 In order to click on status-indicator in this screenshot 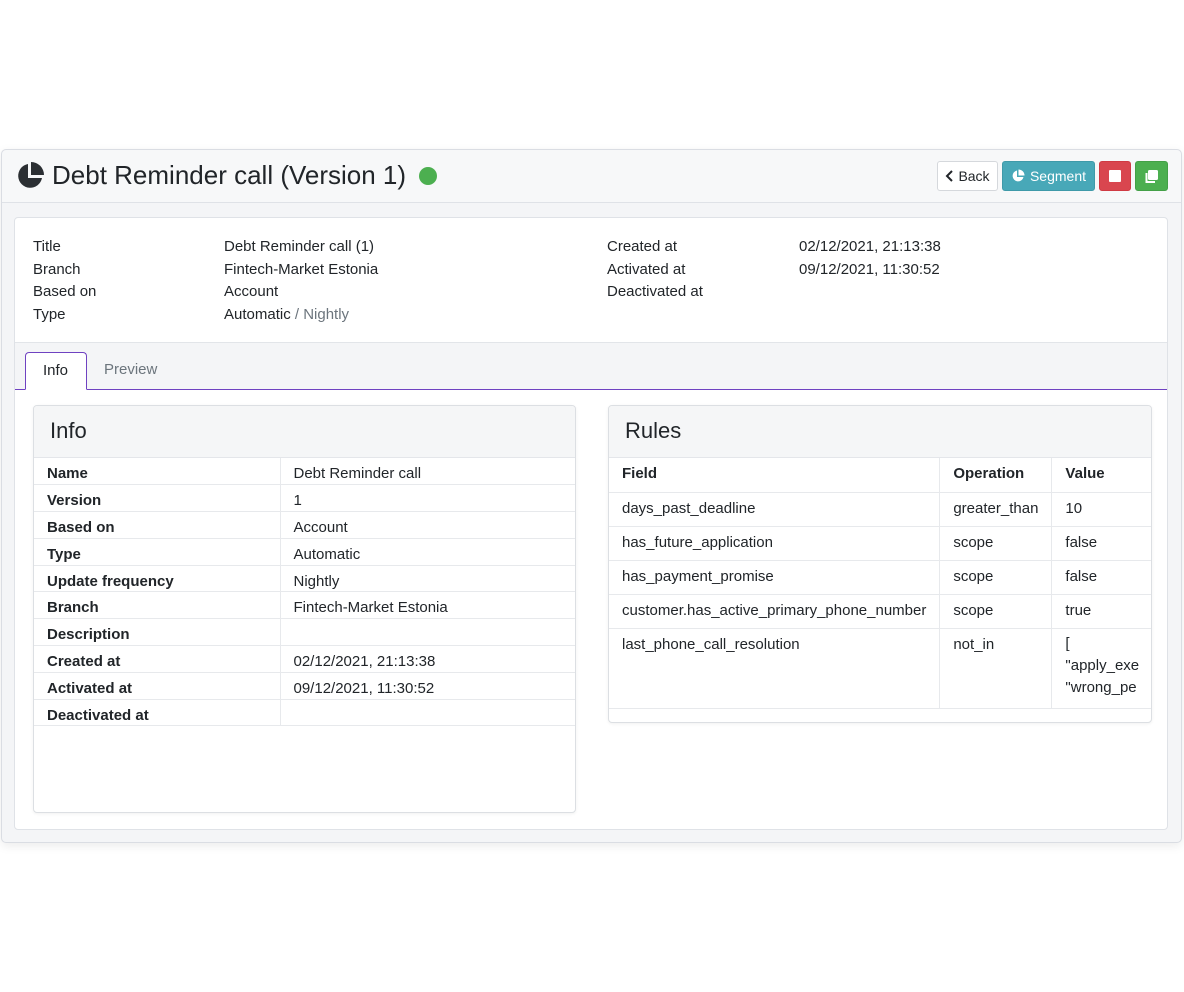, I will do `click(428, 176)`.